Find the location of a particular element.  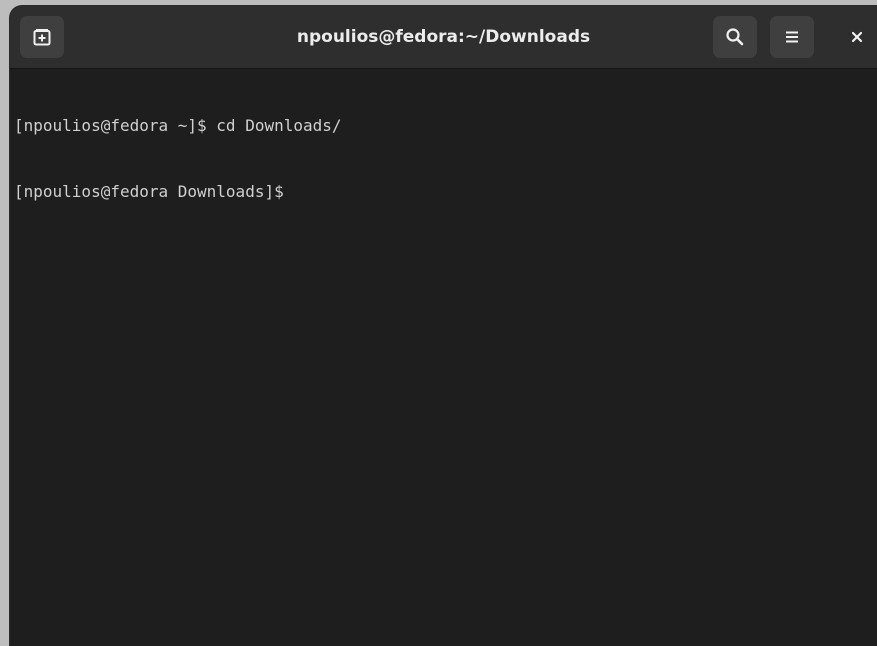

new-tab-icon is located at coordinates (42, 37).